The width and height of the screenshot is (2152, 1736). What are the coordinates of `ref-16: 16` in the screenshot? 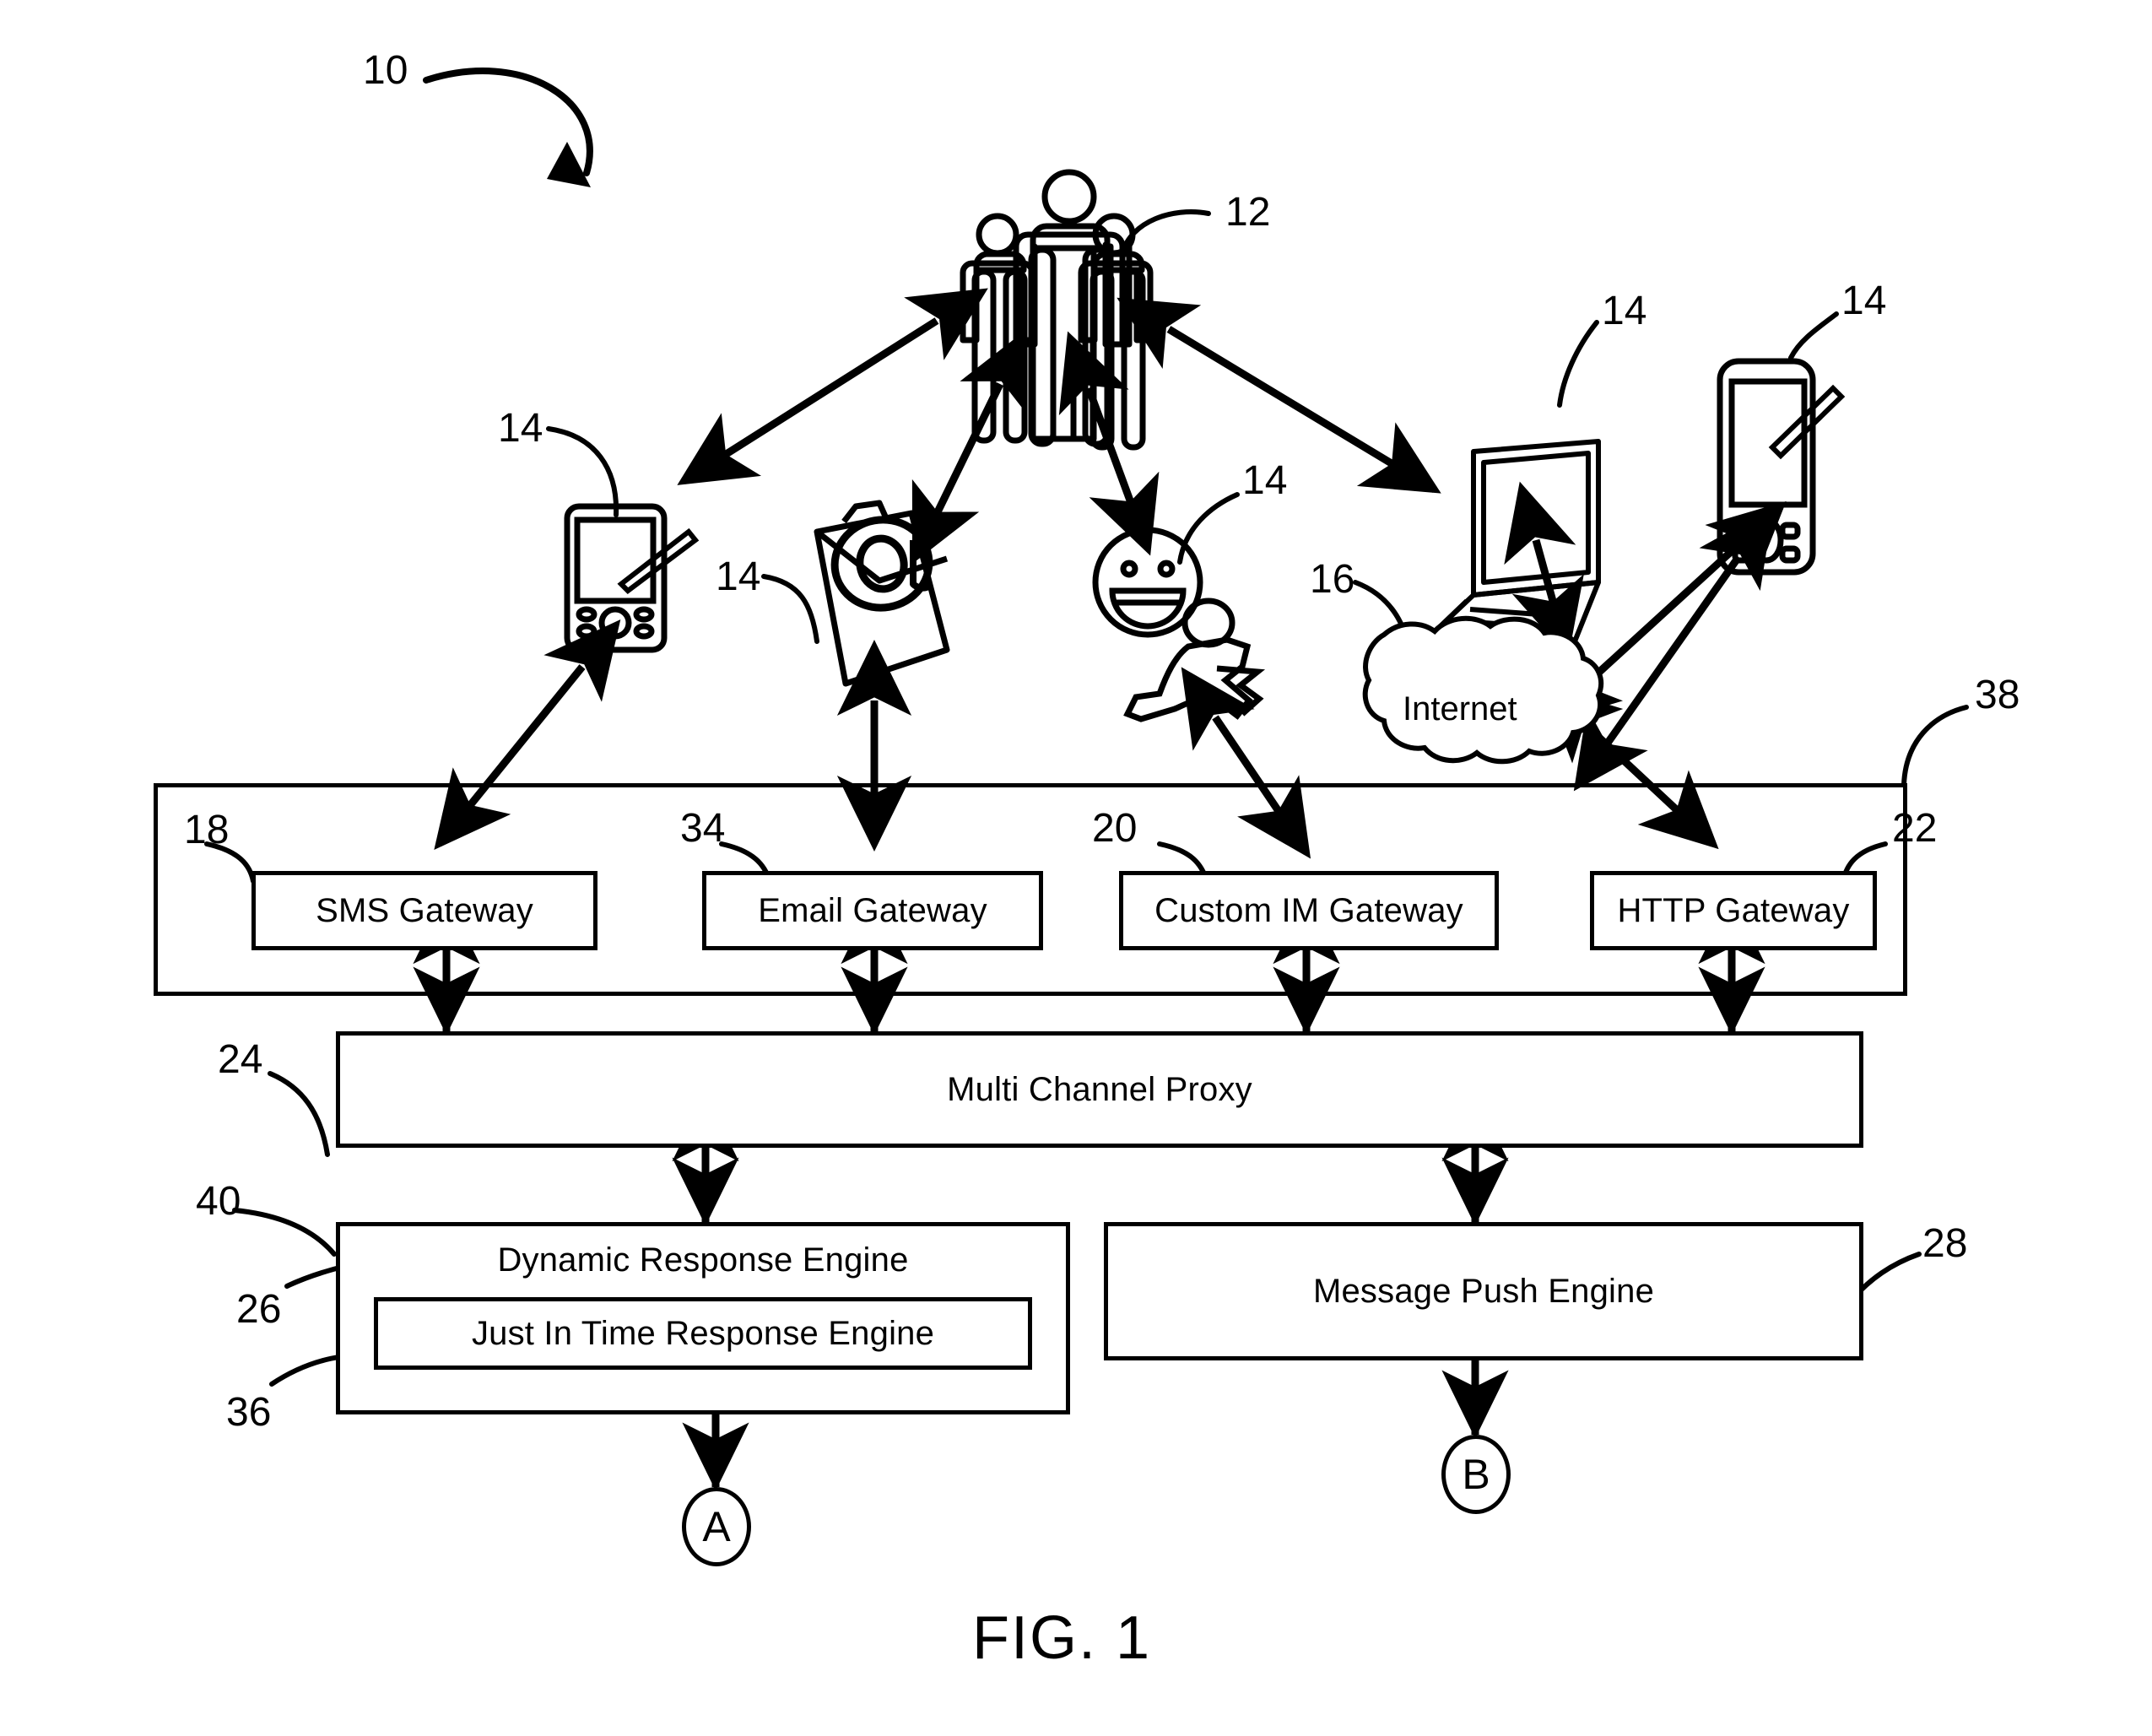 It's located at (1332, 579).